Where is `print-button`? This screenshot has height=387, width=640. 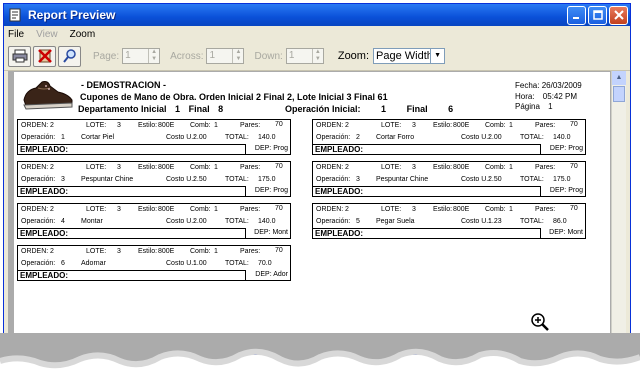 print-button is located at coordinates (19, 56).